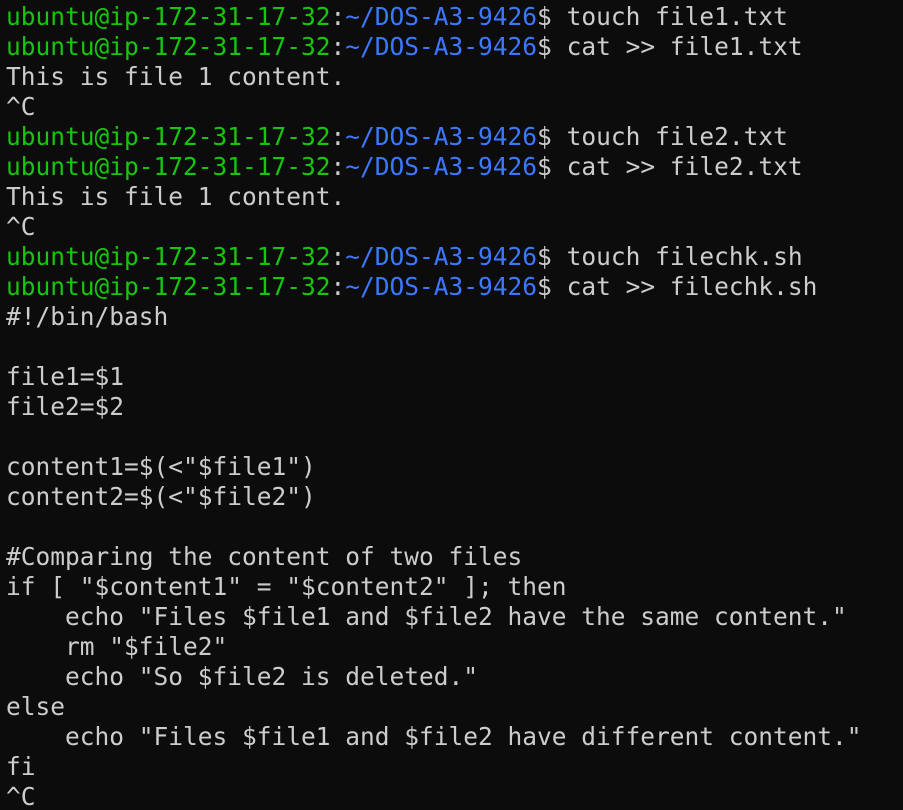  Describe the element at coordinates (36, 706) in the screenshot. I see `terminal-line-output: else` at that location.